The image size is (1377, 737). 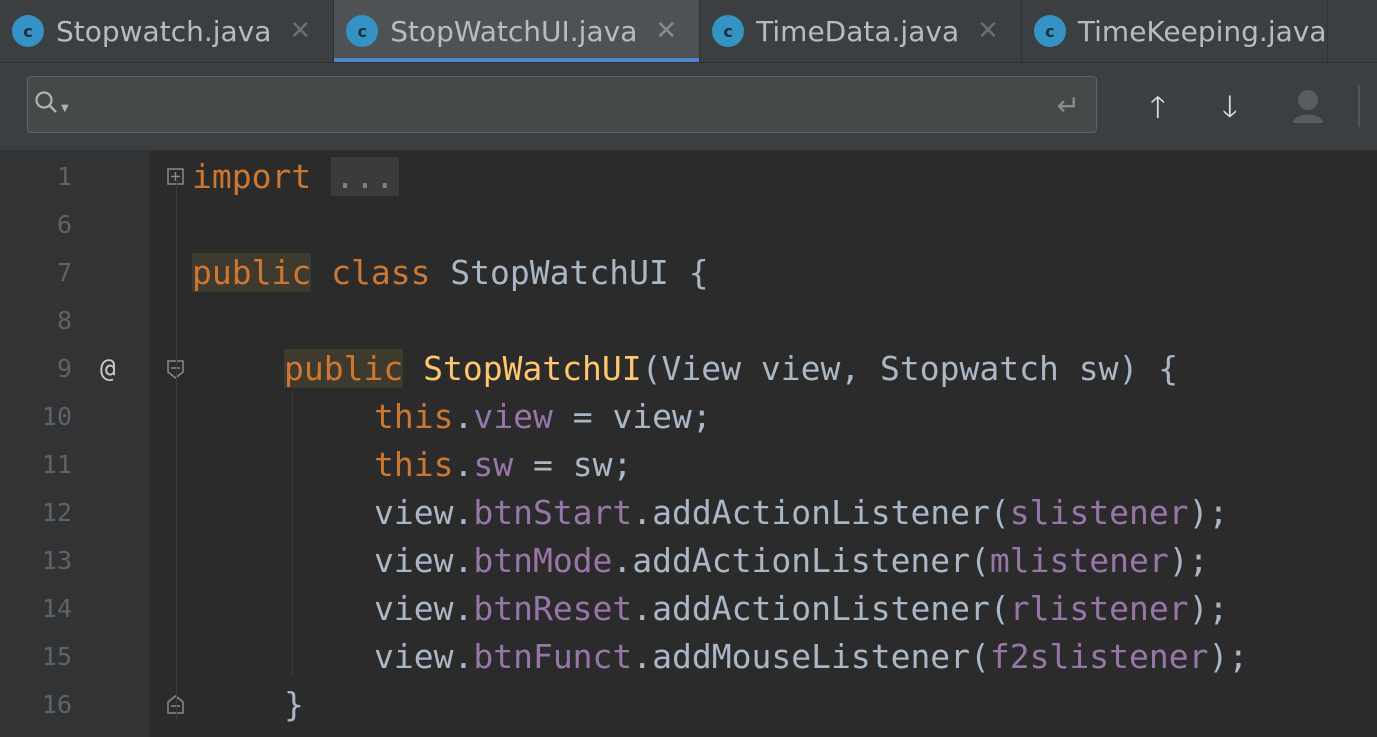 I want to click on params: (View view, Stopwatch sw) {, so click(x=910, y=368).